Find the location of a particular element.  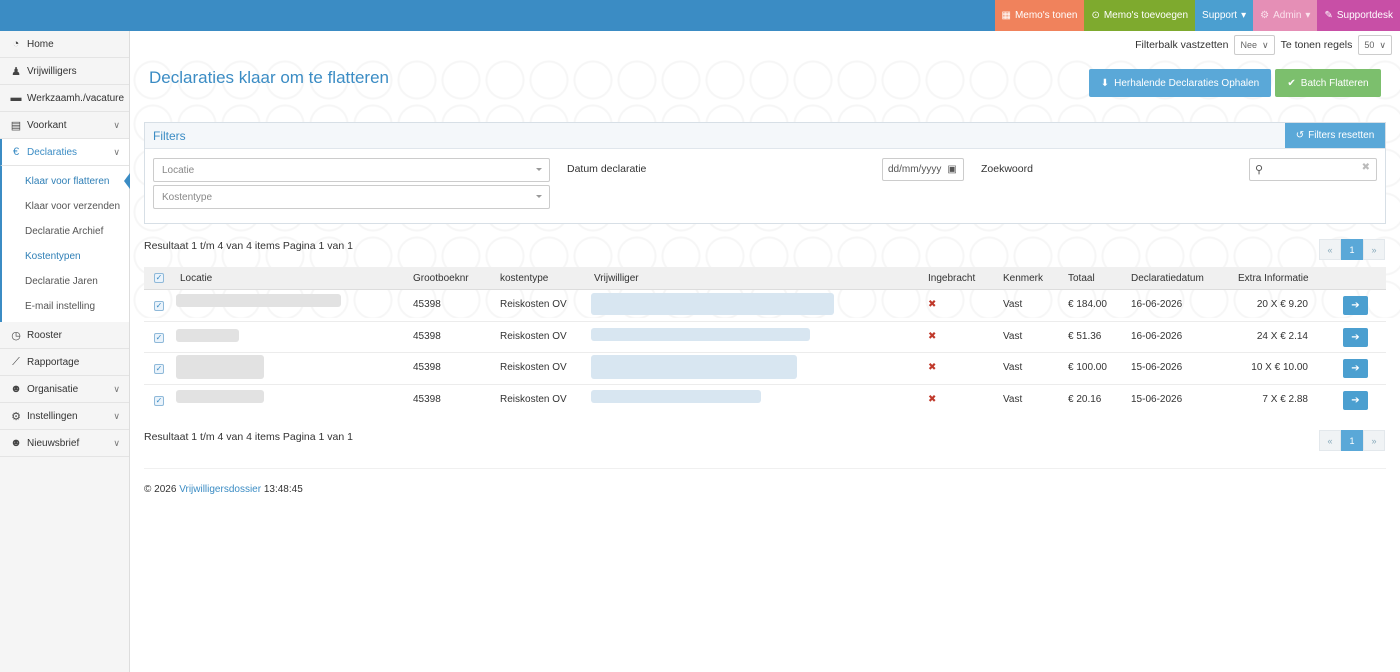

sidebar-sub-label: Klaar voor verzenden is located at coordinates (73, 206).